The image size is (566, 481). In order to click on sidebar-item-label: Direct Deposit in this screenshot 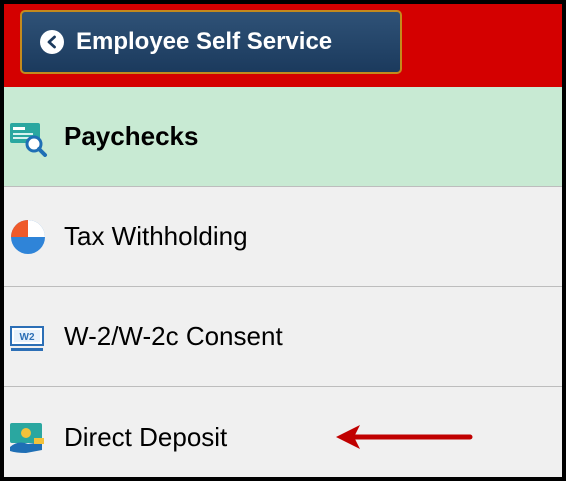, I will do `click(146, 436)`.